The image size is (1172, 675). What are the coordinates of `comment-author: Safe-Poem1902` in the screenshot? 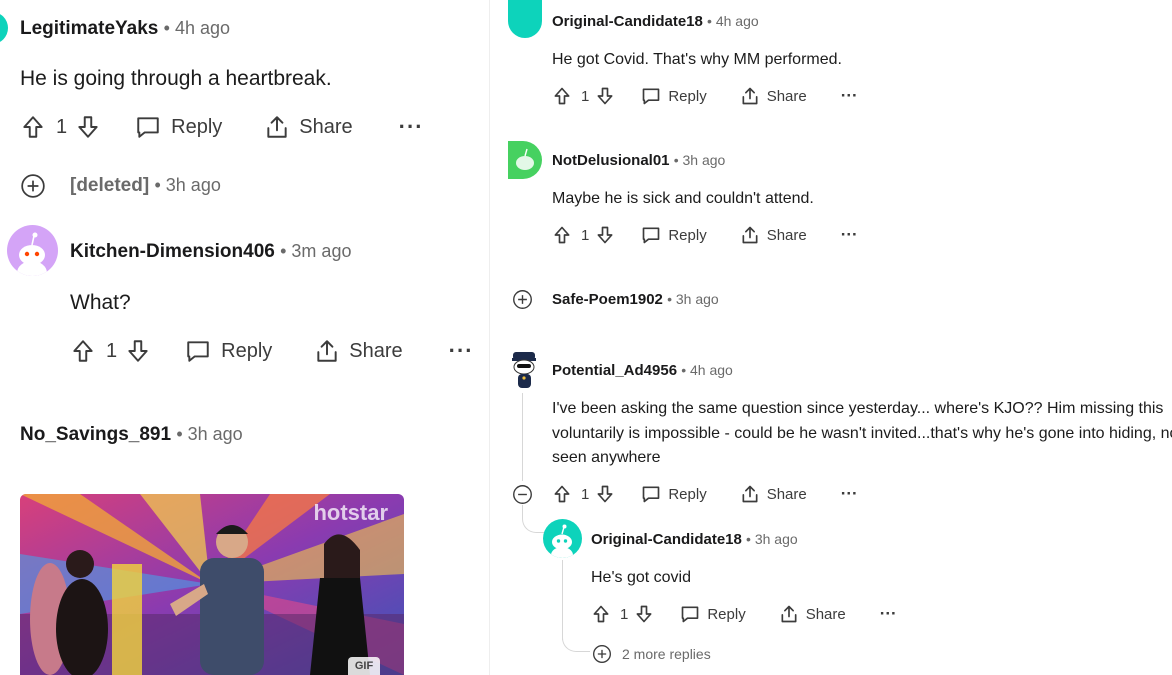 It's located at (607, 299).